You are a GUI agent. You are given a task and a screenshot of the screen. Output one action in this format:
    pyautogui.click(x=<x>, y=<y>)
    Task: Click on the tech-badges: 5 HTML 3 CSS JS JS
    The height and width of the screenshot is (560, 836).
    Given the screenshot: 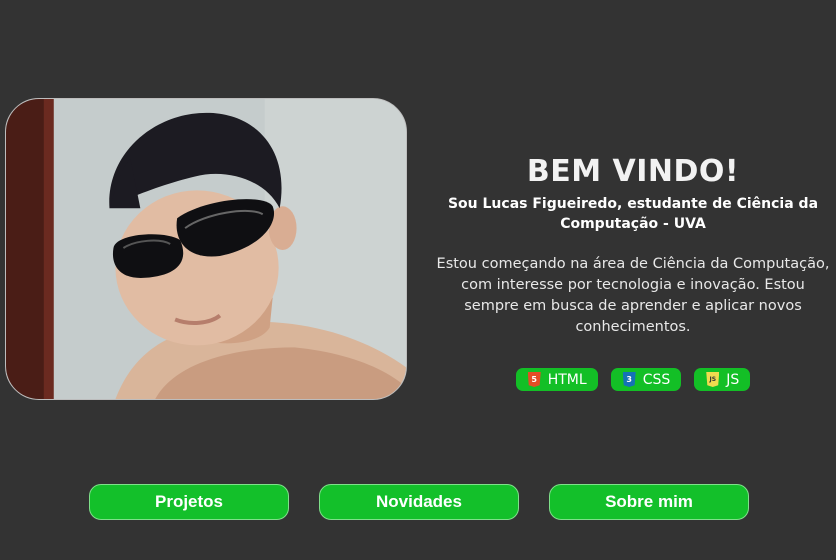 What is the action you would take?
    pyautogui.click(x=633, y=379)
    